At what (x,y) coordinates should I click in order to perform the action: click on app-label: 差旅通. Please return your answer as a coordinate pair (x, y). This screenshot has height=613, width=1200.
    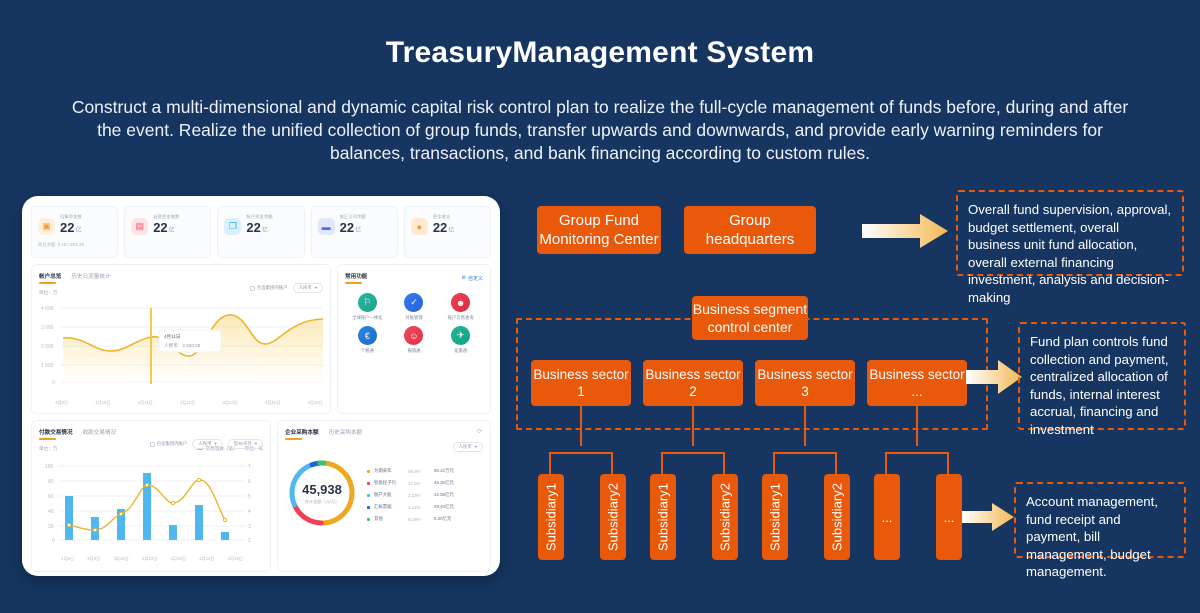
    Looking at the image, I should click on (461, 350).